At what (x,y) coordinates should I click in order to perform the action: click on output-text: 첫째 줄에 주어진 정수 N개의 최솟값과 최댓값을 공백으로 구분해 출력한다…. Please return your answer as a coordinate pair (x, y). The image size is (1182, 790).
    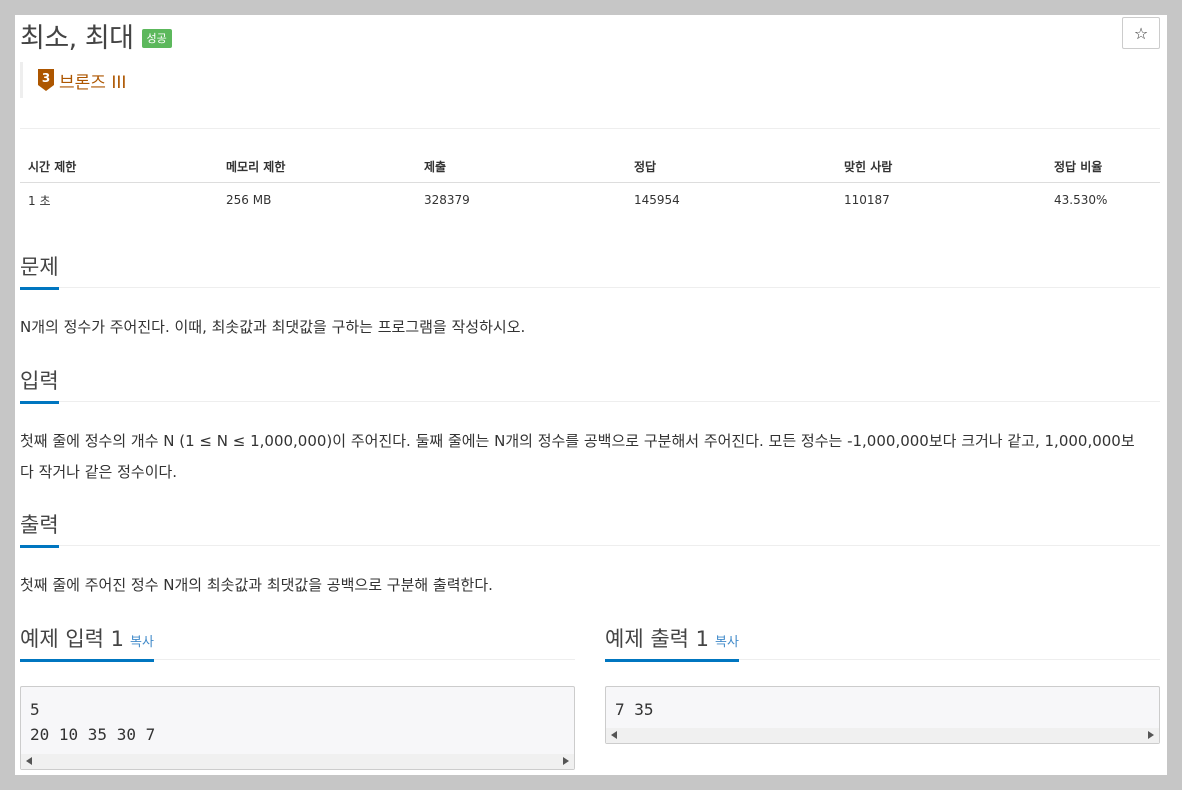
    Looking at the image, I should click on (256, 585).